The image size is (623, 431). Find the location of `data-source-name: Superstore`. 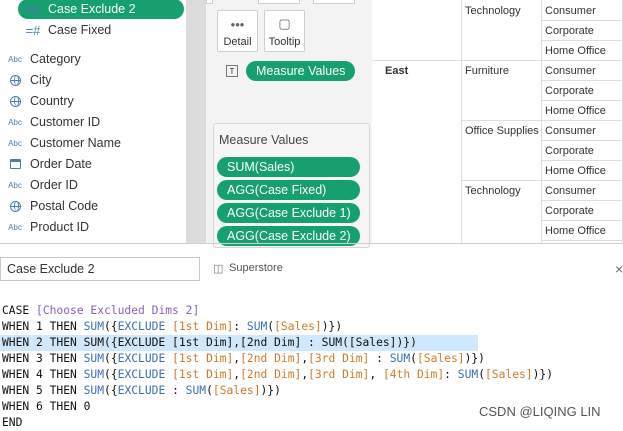

data-source-name: Superstore is located at coordinates (256, 268).